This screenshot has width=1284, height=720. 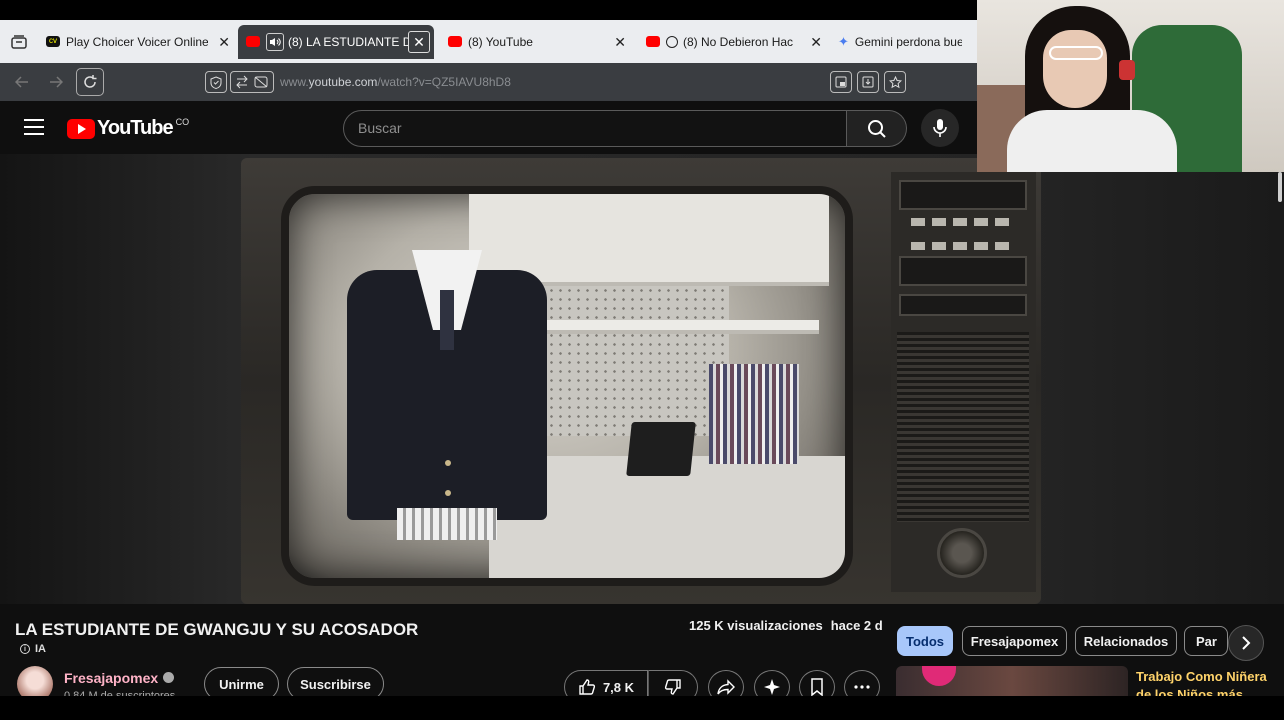 What do you see at coordinates (252, 82) in the screenshot?
I see `site-controls-icon` at bounding box center [252, 82].